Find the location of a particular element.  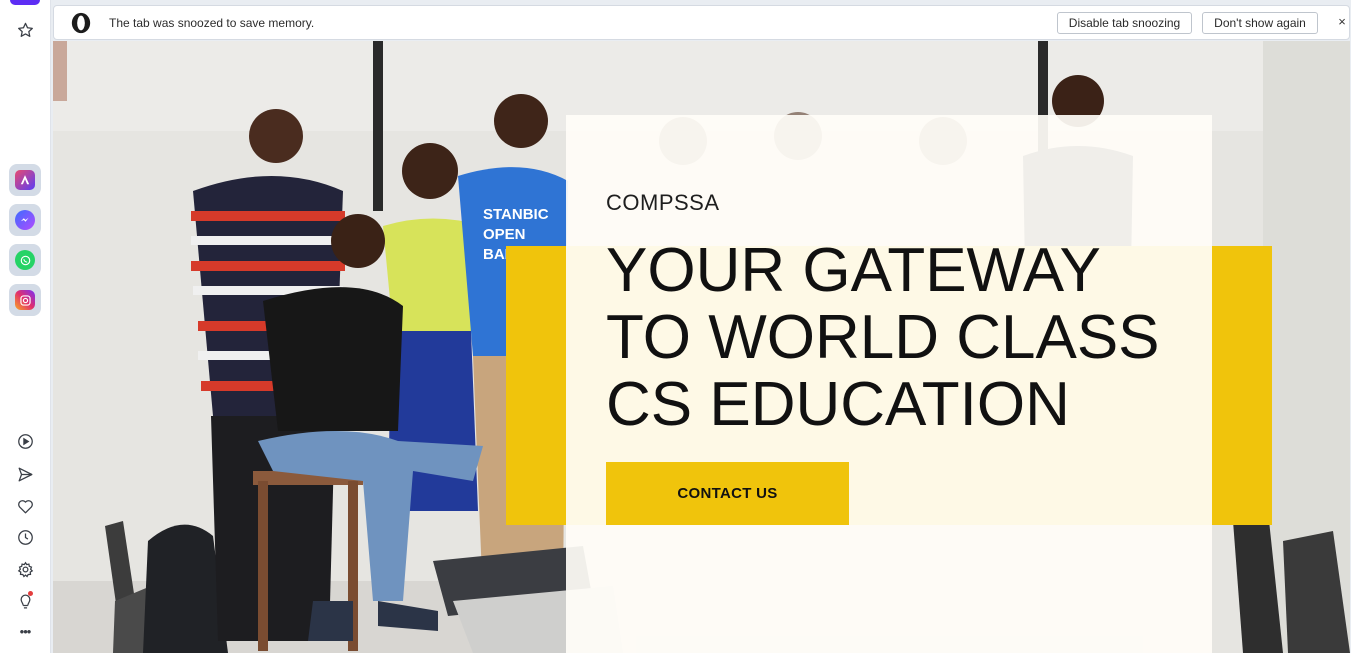

opera-logo-icon is located at coordinates (81, 23).